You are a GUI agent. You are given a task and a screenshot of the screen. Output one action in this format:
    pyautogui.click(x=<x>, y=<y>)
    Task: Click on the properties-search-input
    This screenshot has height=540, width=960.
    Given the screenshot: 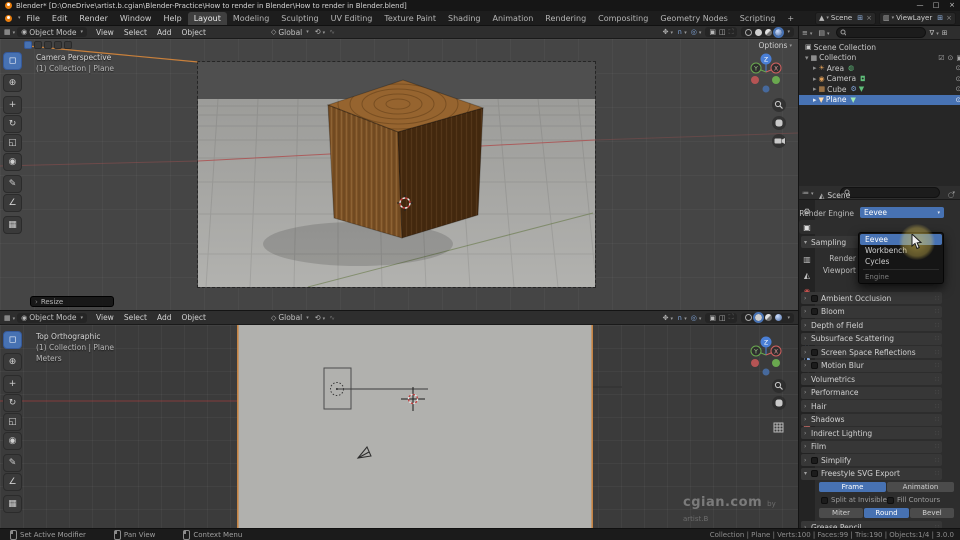 What is the action you would take?
    pyautogui.click(x=893, y=192)
    